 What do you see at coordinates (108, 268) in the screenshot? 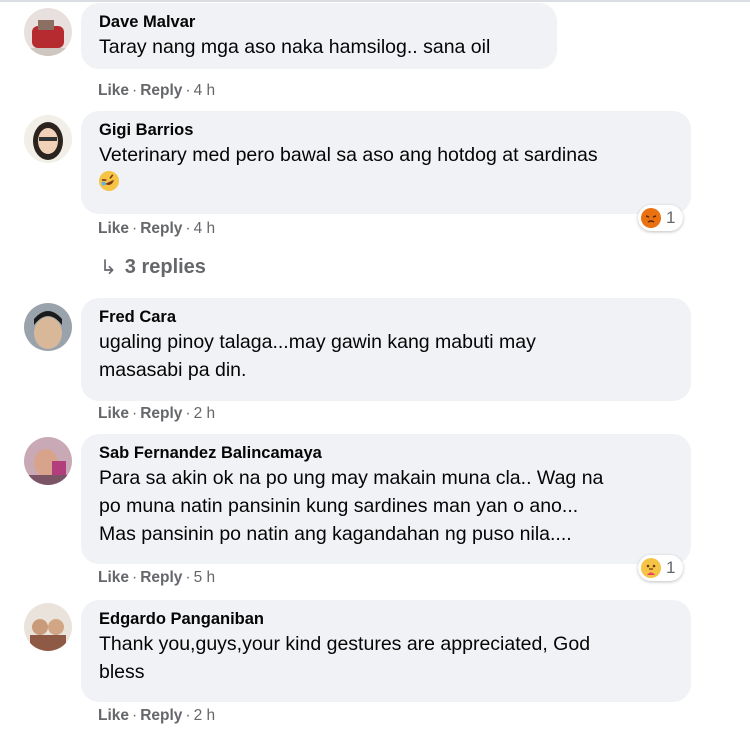
I see `reply-arrow-icon: ↳` at bounding box center [108, 268].